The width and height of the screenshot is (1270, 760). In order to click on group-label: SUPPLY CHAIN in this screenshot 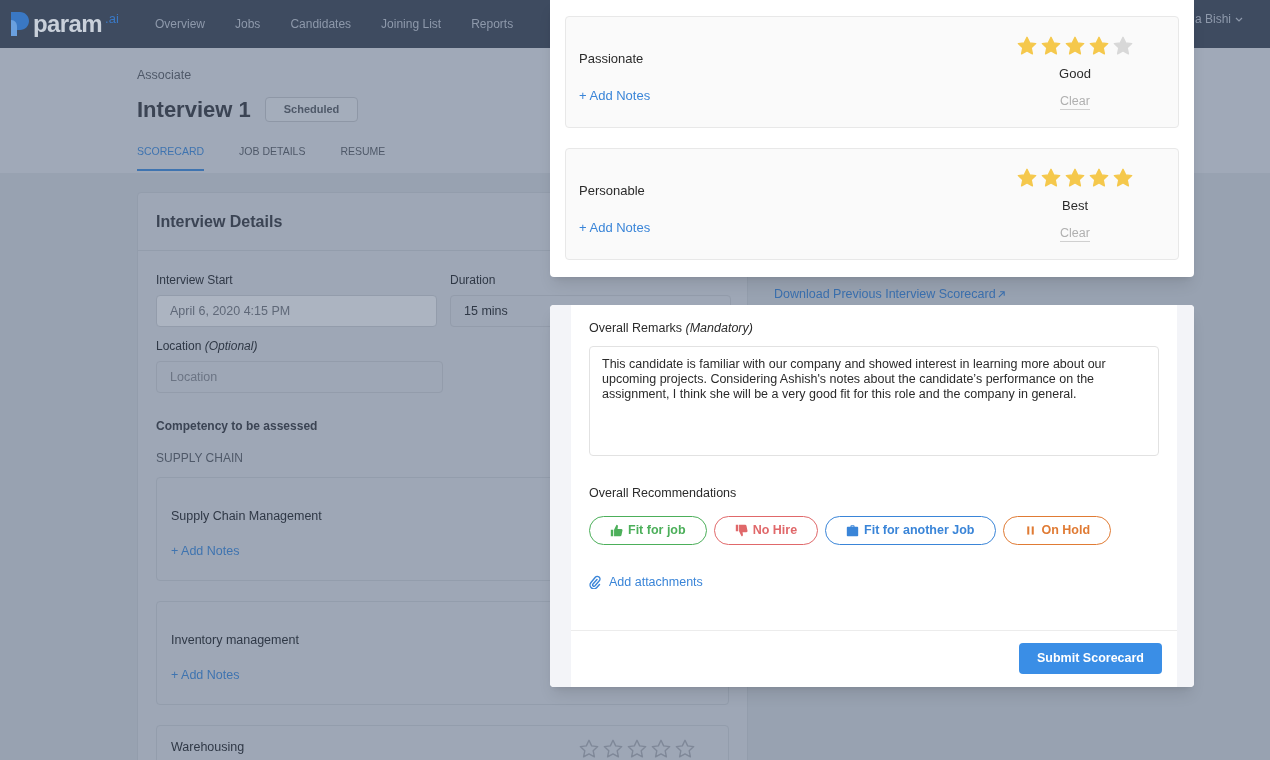, I will do `click(200, 458)`.